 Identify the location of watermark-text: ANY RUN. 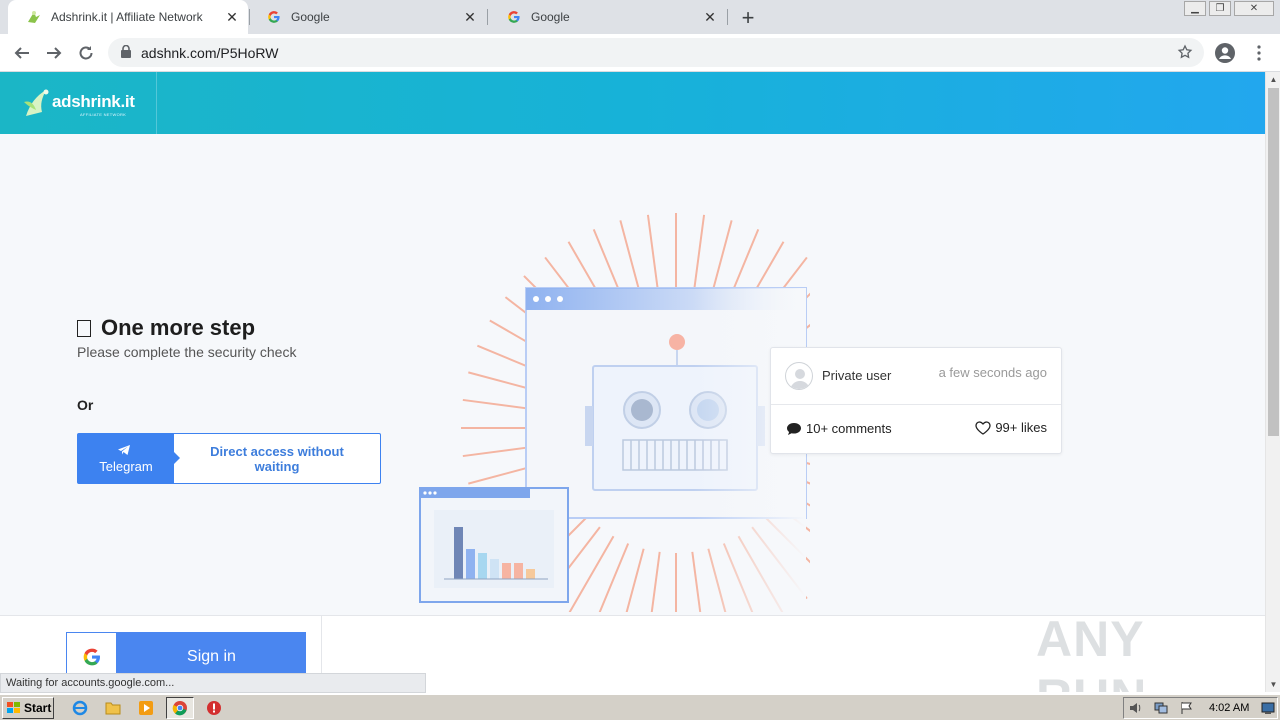
(1091, 651).